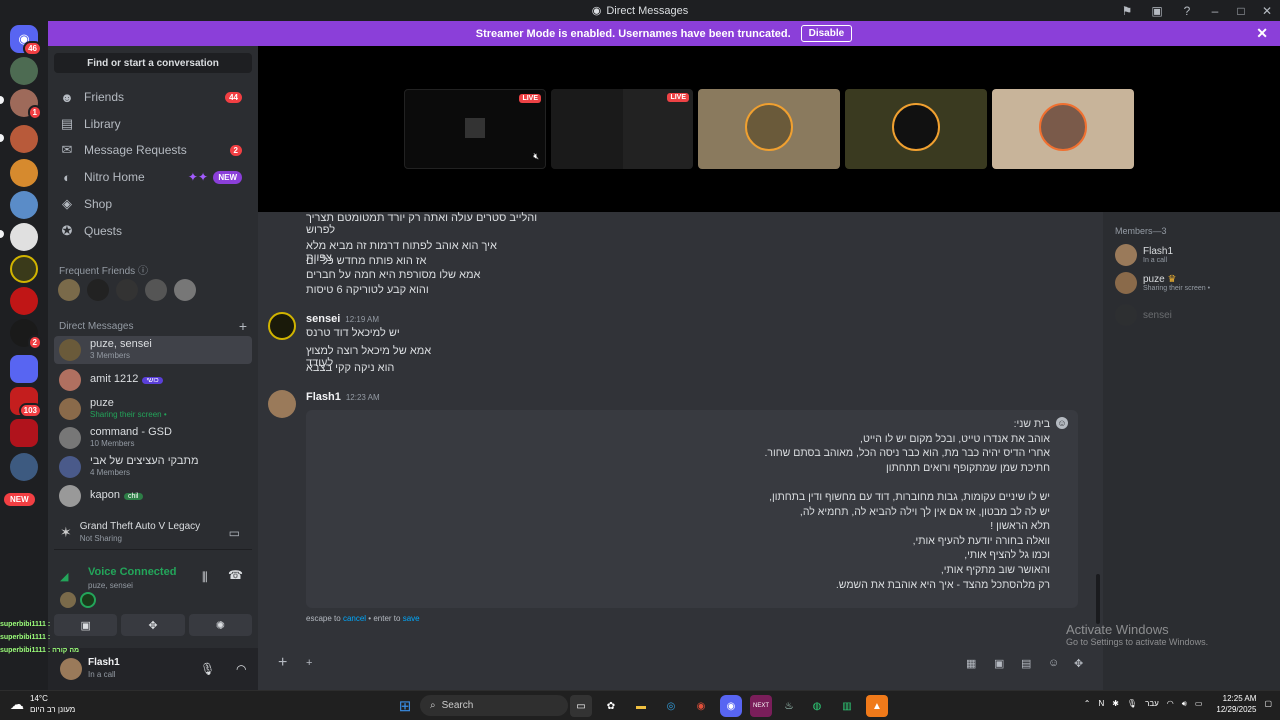  Describe the element at coordinates (475, 129) in the screenshot. I see `stream-tile: LIVE 🔇︎` at that location.